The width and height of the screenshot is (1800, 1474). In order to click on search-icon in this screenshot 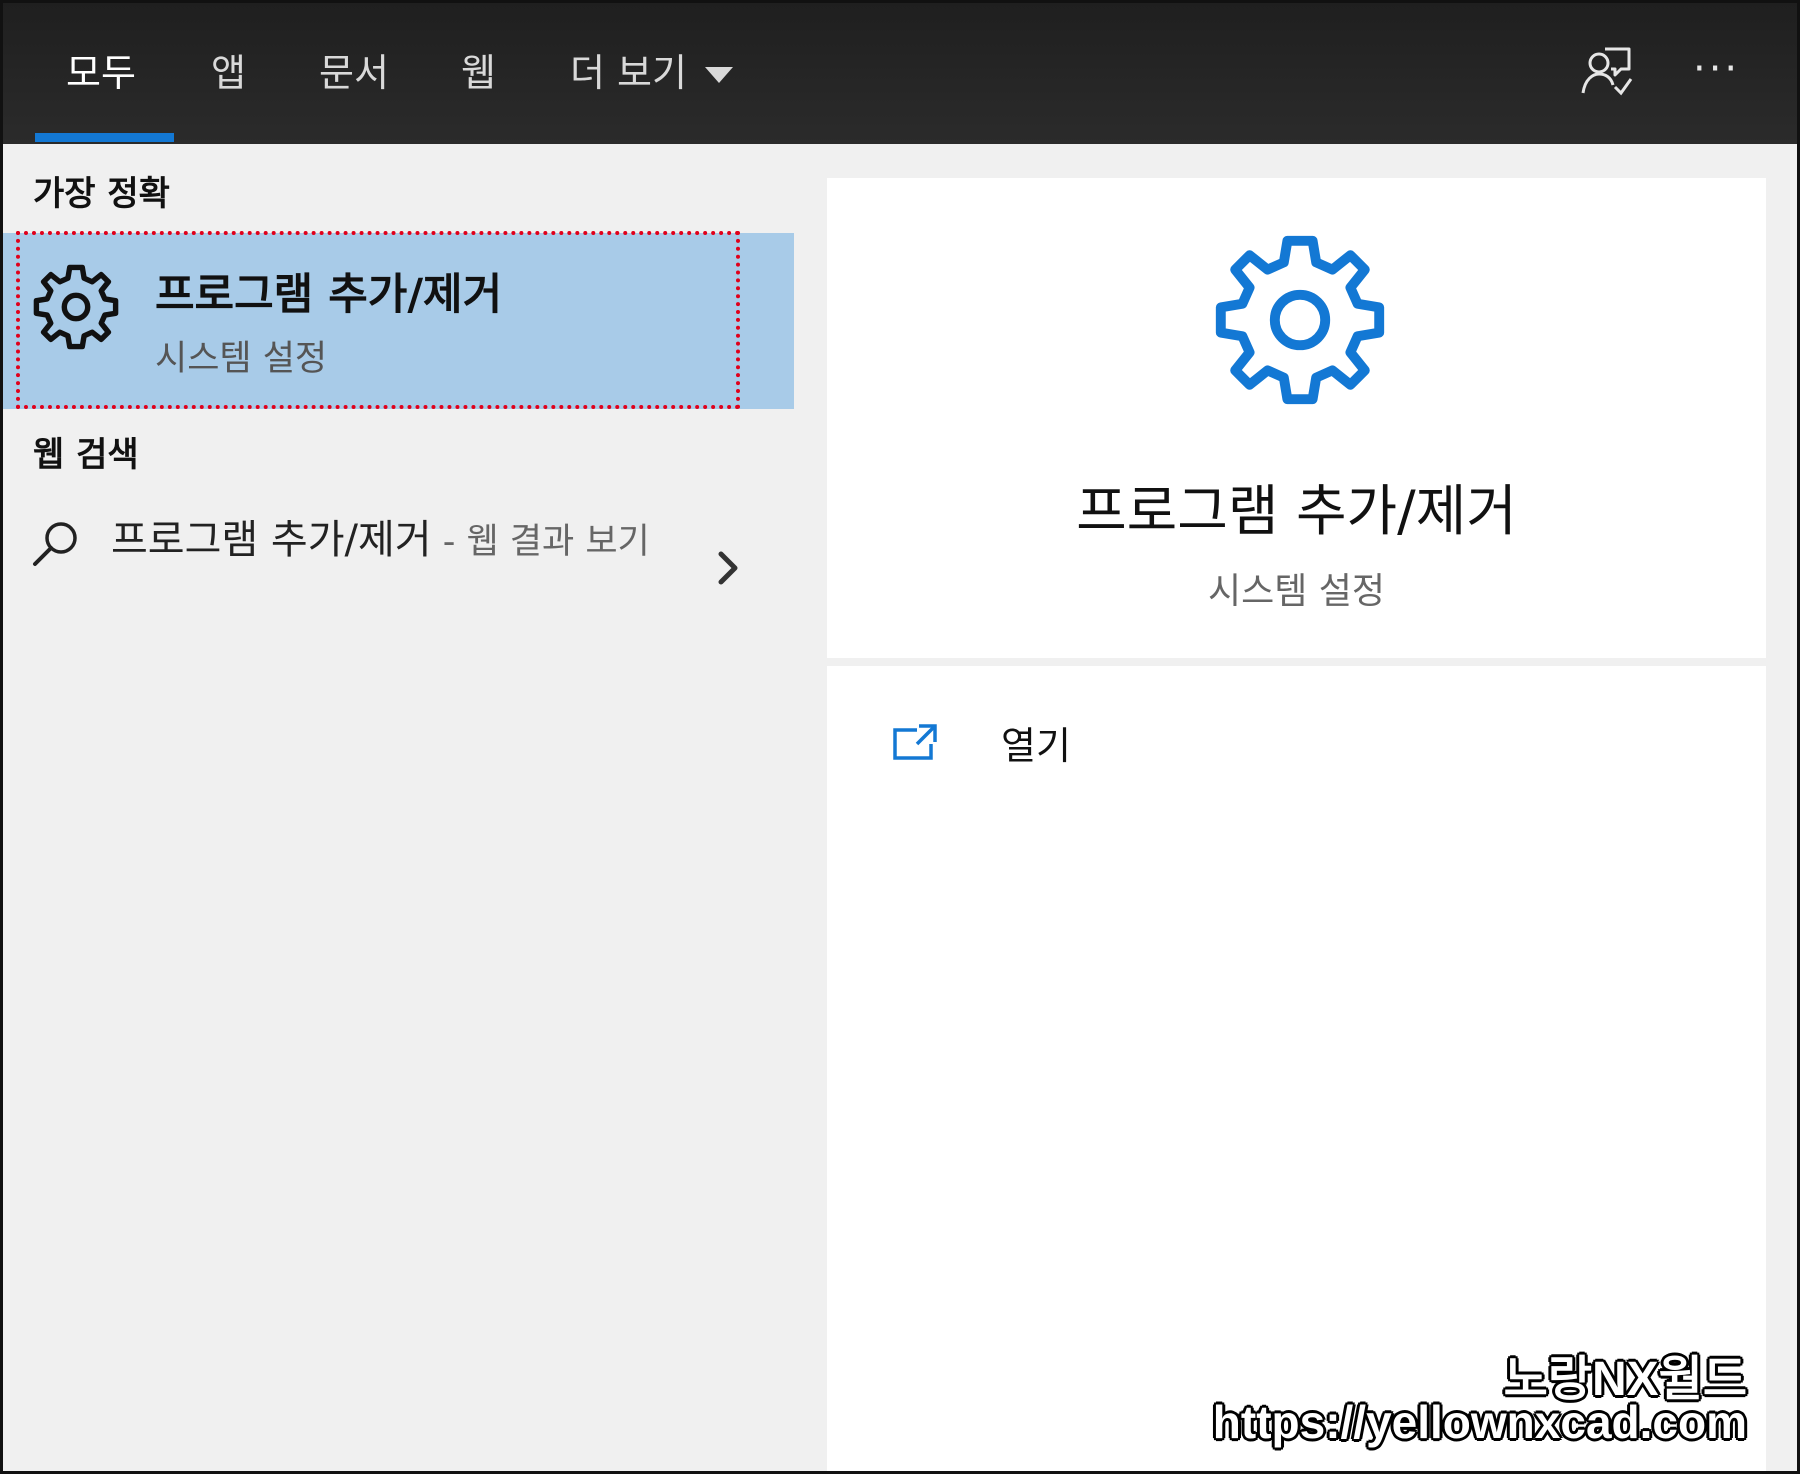, I will do `click(55, 544)`.